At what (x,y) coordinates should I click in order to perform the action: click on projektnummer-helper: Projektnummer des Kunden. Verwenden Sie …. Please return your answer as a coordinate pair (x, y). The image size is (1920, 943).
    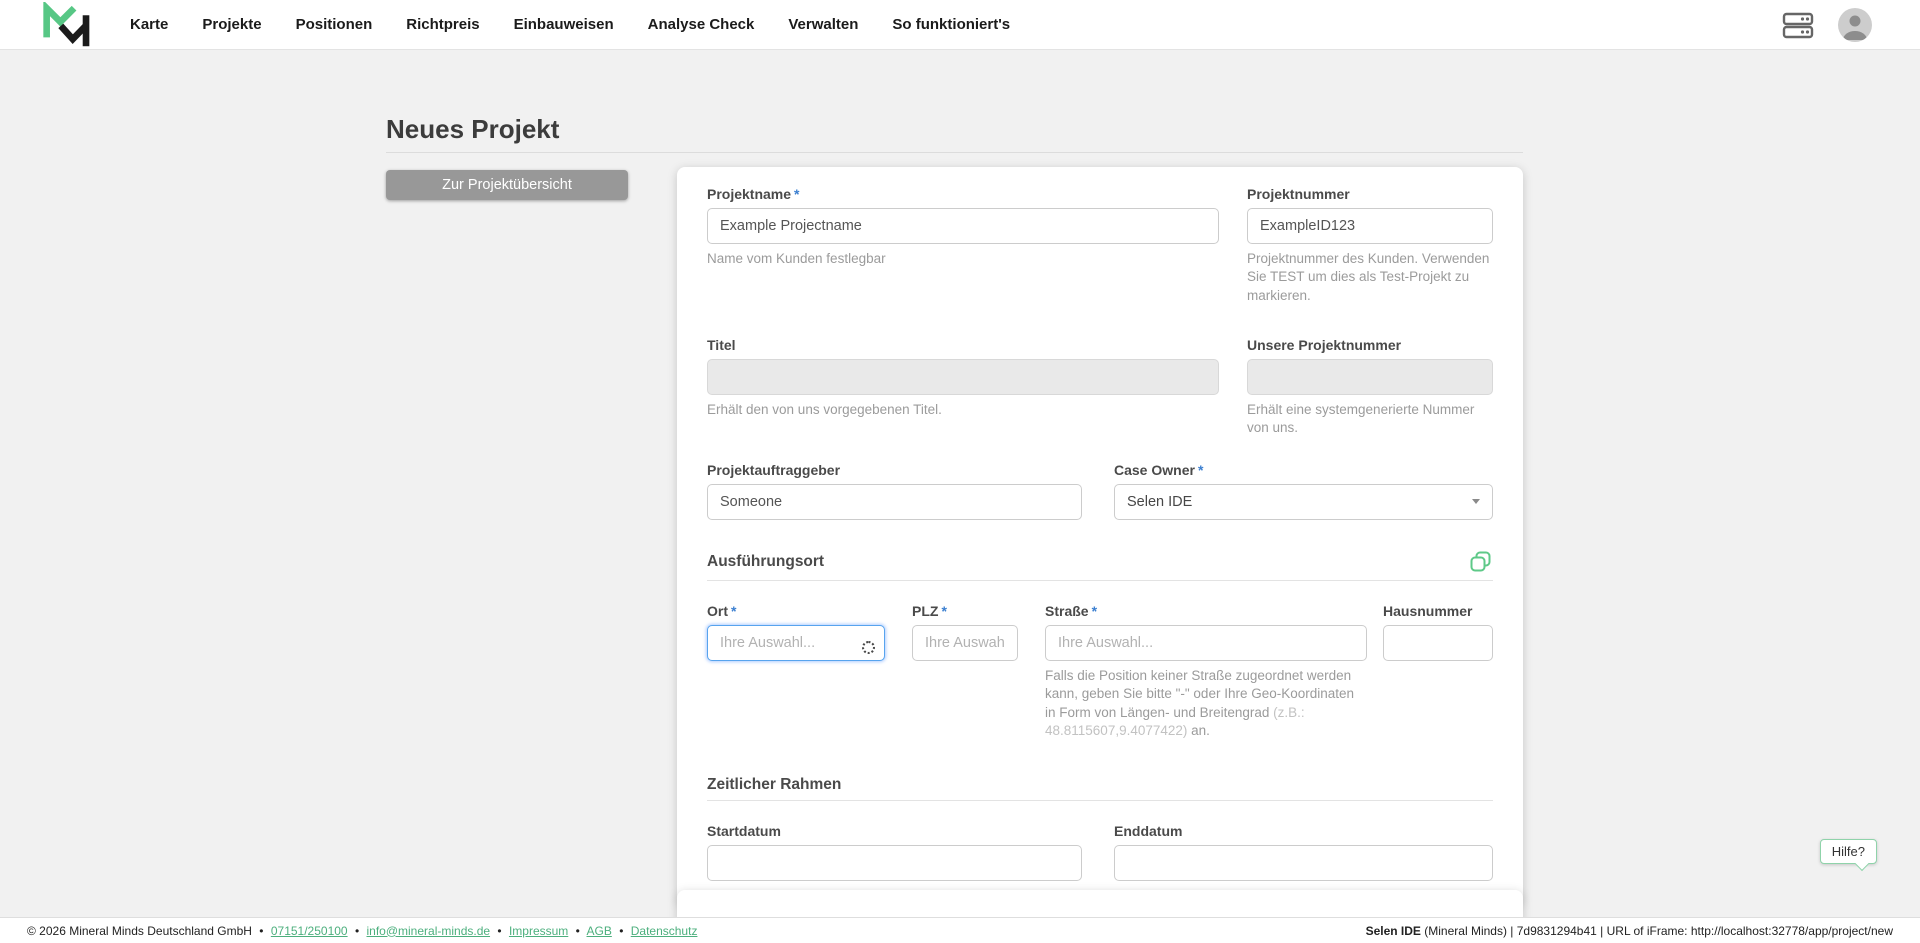
    Looking at the image, I should click on (1368, 277).